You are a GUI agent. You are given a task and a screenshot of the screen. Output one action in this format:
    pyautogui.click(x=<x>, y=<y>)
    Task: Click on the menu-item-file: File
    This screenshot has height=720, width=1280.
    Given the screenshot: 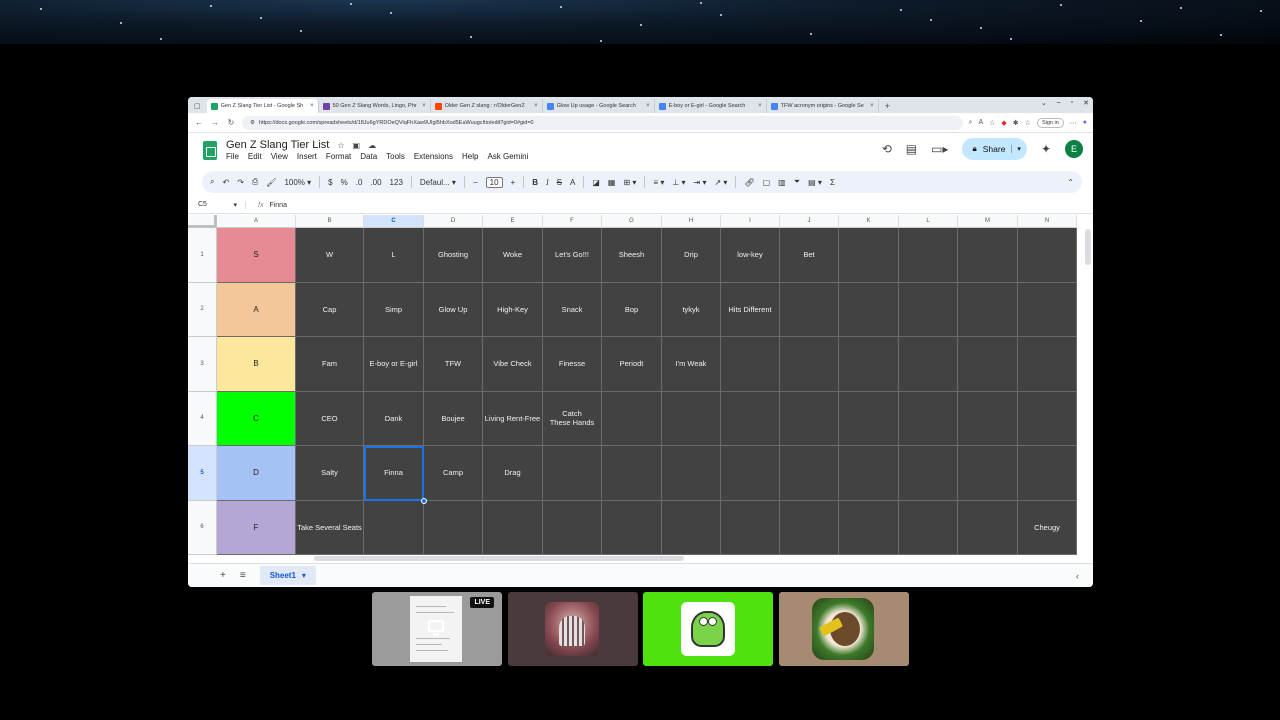 What is the action you would take?
    pyautogui.click(x=232, y=156)
    